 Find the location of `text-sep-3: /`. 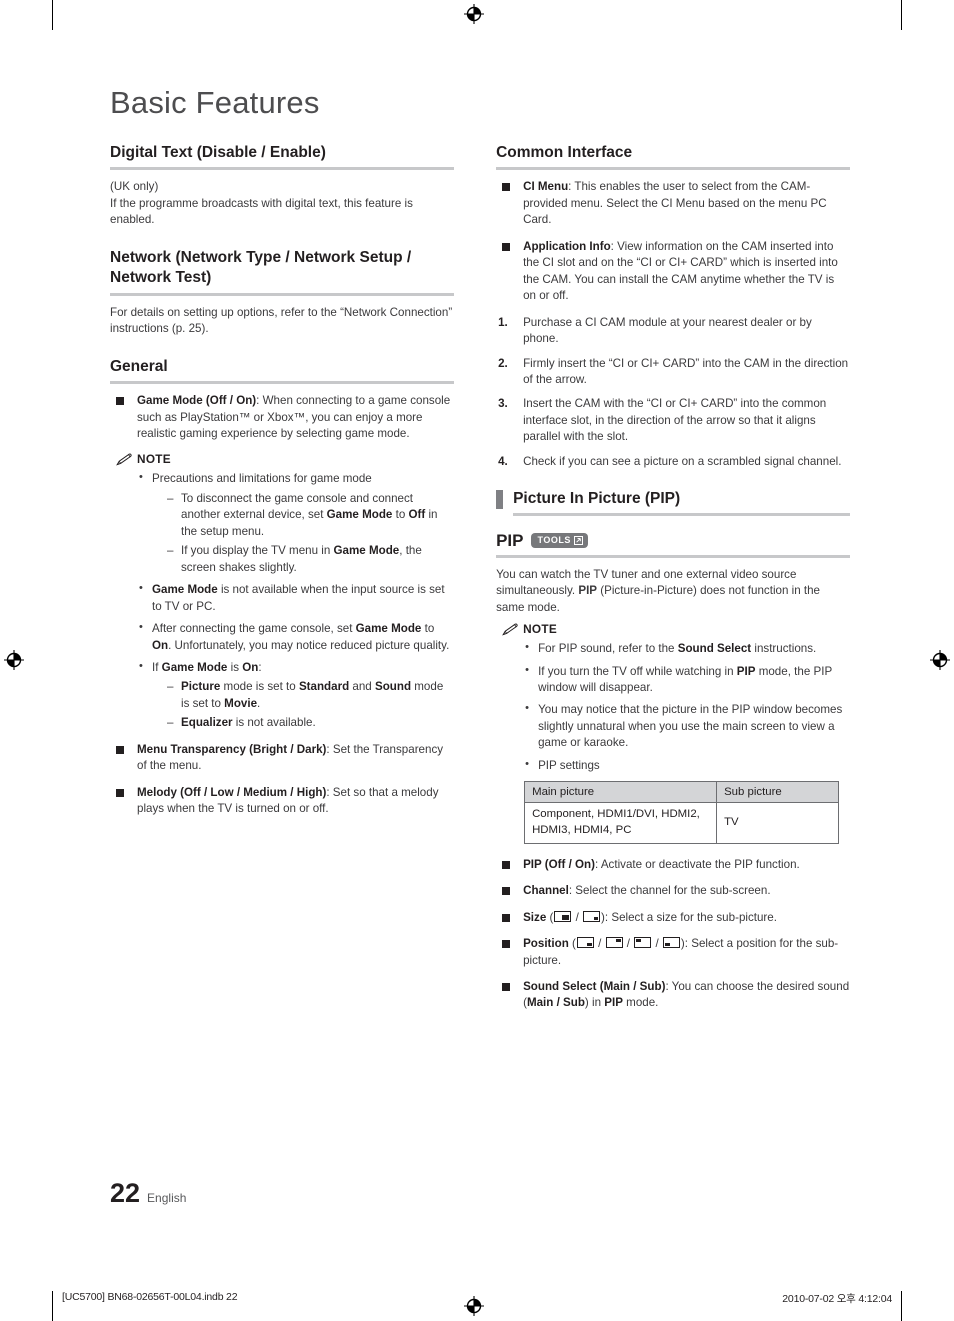

text-sep-3: / is located at coordinates (657, 944).